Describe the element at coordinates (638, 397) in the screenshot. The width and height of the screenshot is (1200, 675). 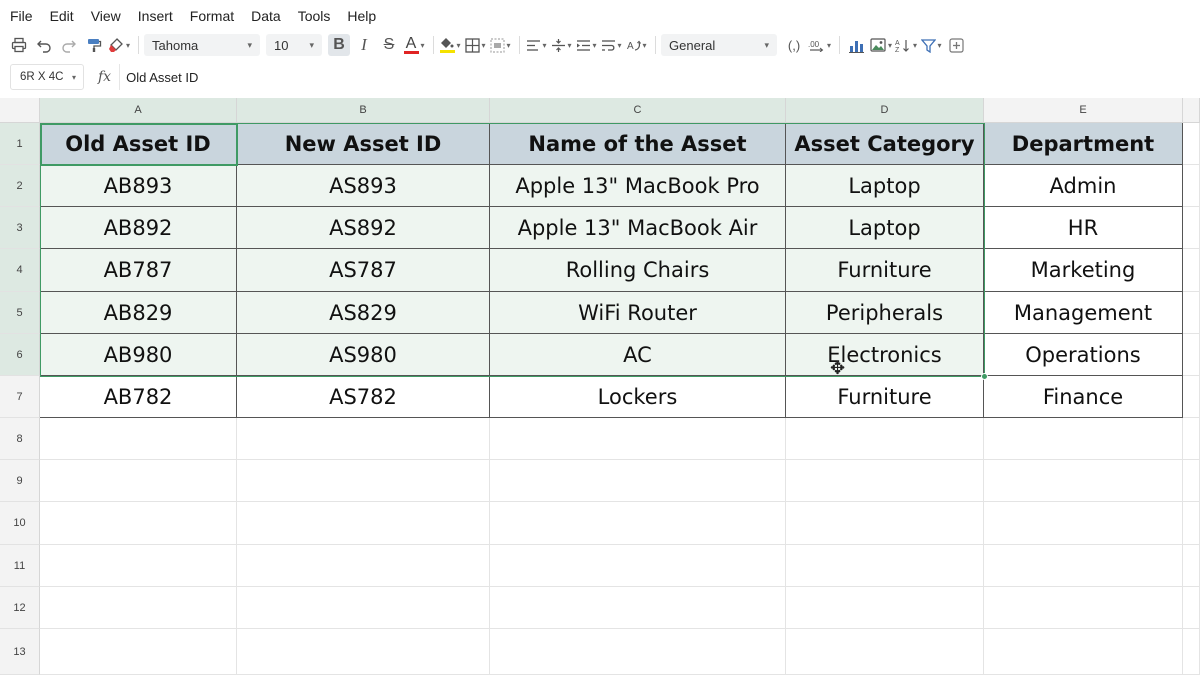
I see `cell-c7: Lockers` at that location.